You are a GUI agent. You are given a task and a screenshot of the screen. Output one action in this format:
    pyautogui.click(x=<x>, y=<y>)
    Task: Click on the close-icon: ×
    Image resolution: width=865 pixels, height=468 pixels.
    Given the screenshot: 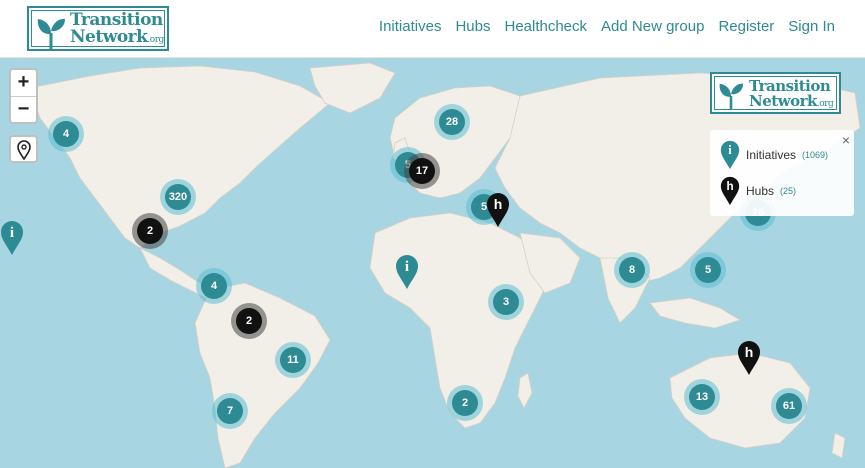 What is the action you would take?
    pyautogui.click(x=846, y=140)
    